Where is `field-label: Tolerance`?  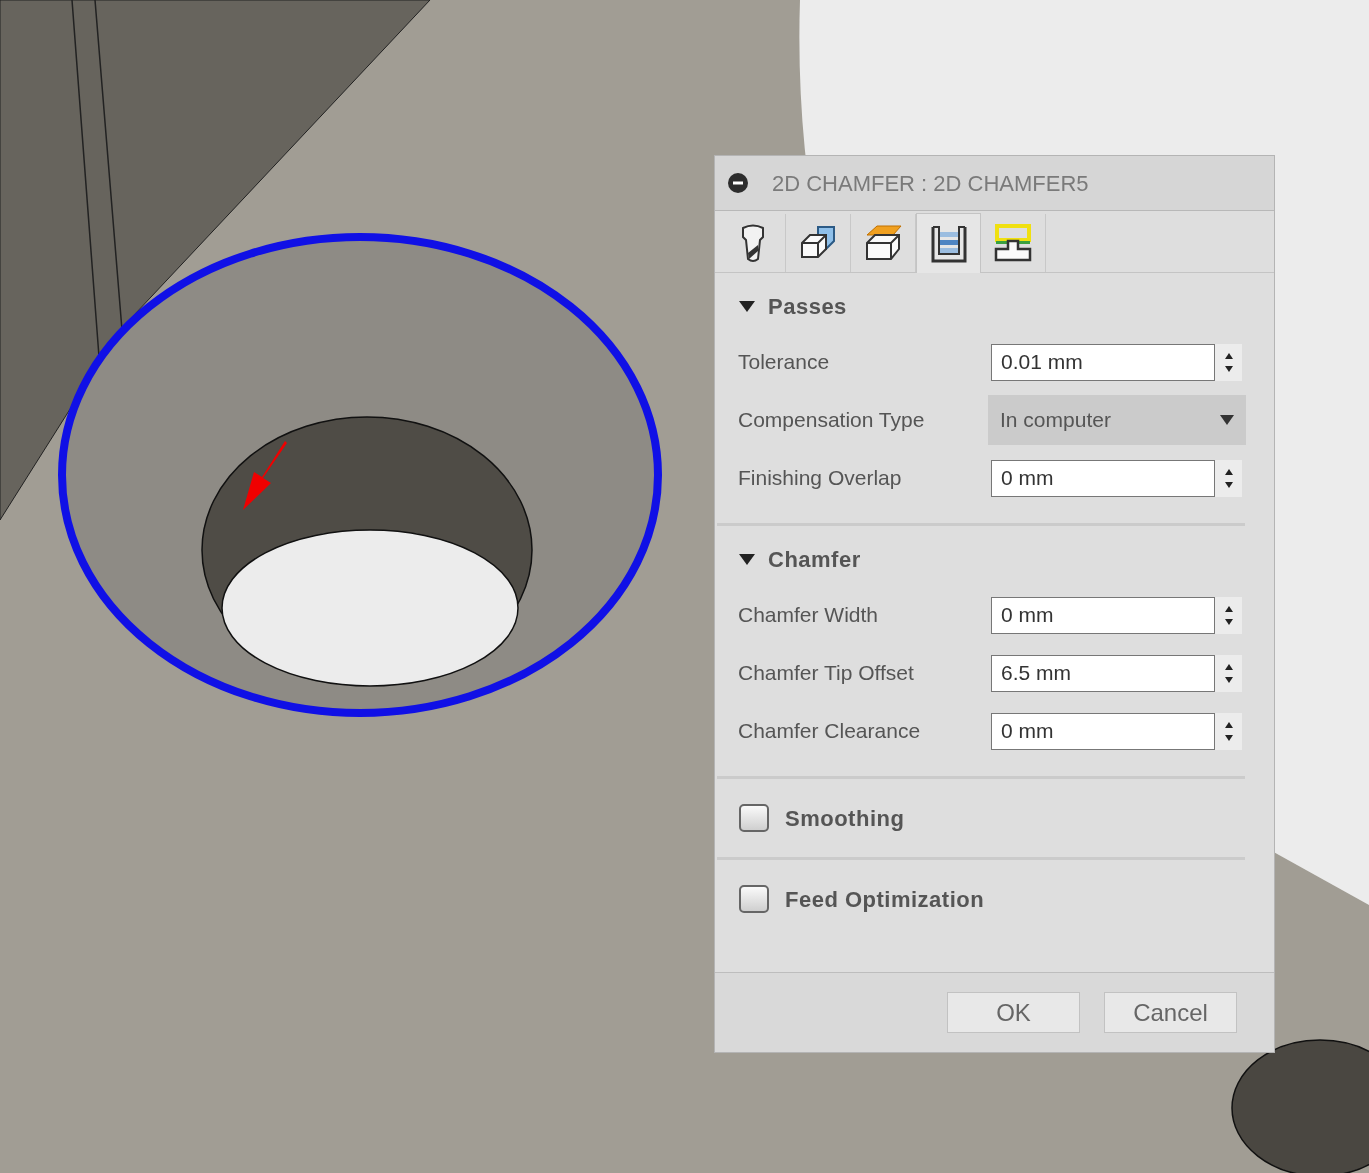
field-label: Tolerance is located at coordinates (784, 362).